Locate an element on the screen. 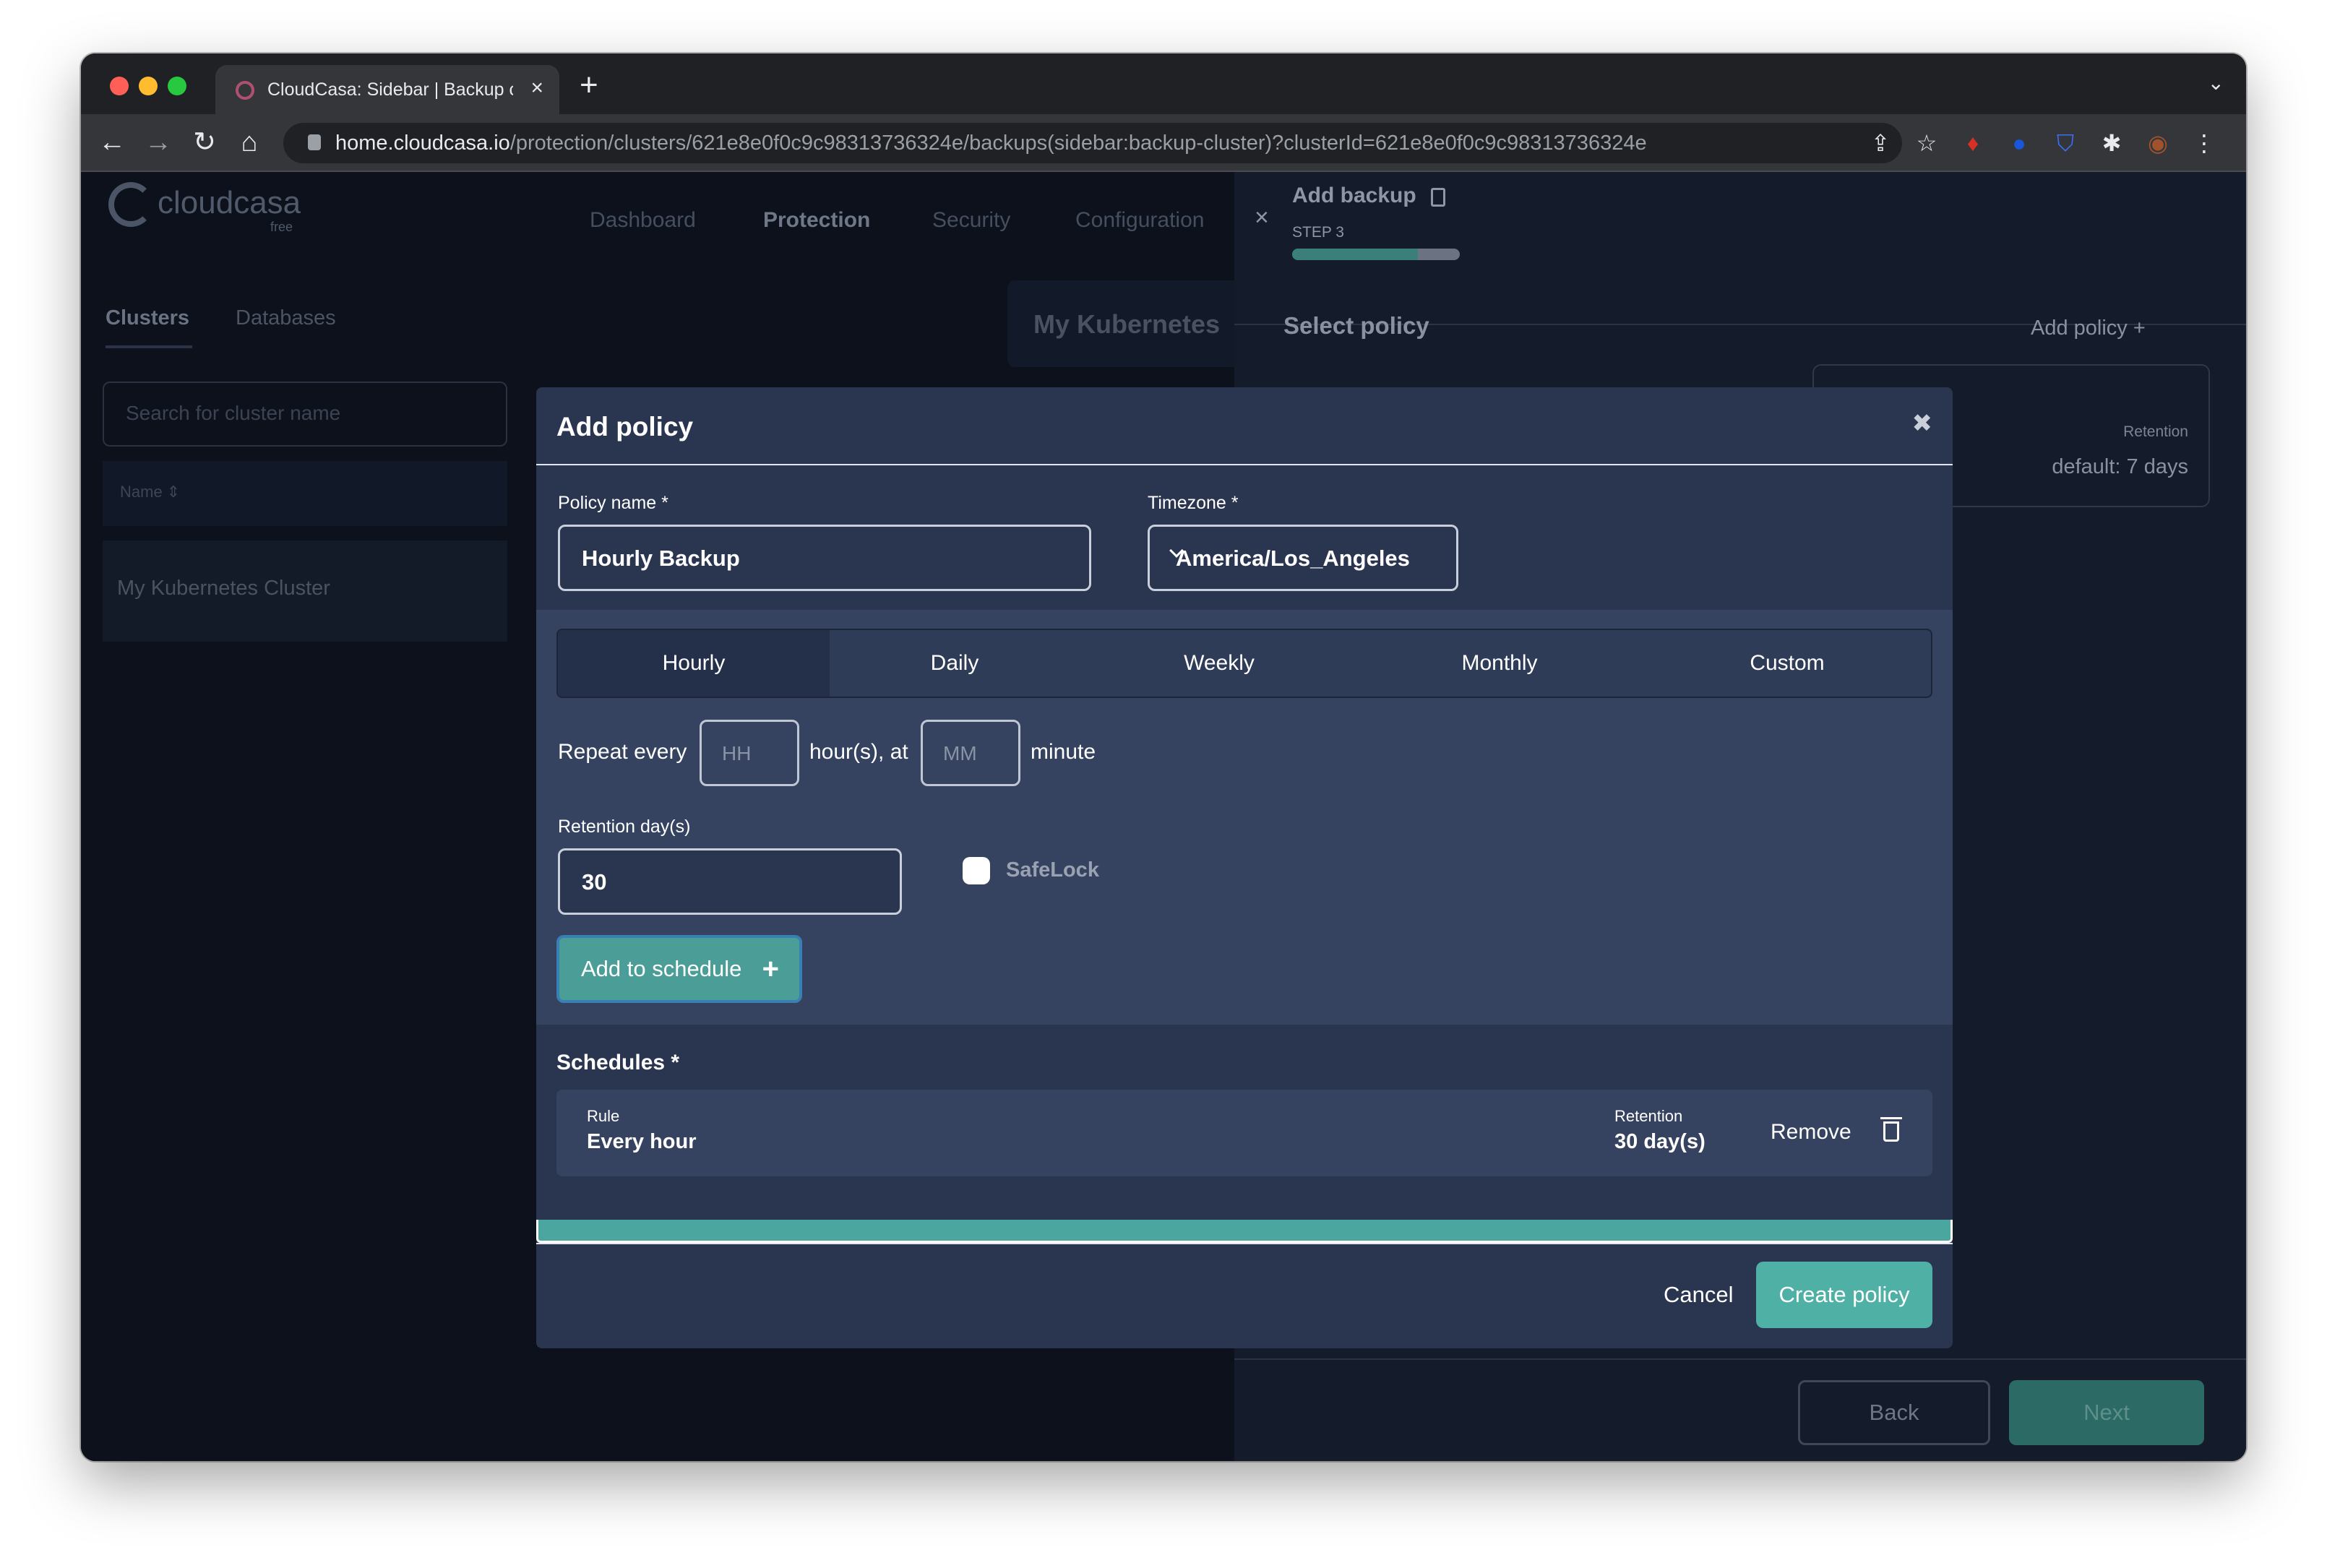  active-tab-indicator is located at coordinates (149, 346).